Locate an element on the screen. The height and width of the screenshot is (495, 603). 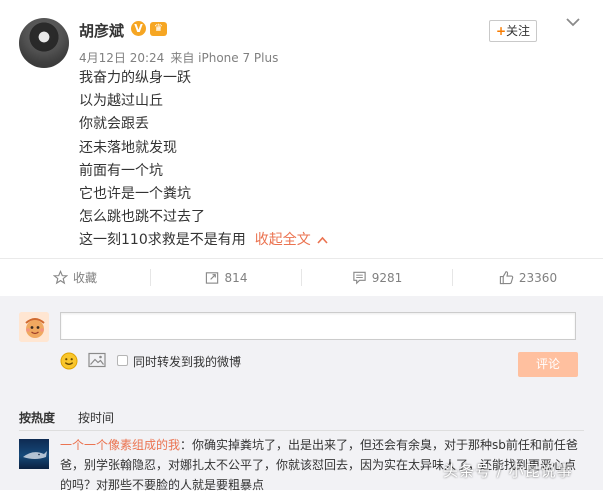
follow-button: +关注 is located at coordinates (513, 31).